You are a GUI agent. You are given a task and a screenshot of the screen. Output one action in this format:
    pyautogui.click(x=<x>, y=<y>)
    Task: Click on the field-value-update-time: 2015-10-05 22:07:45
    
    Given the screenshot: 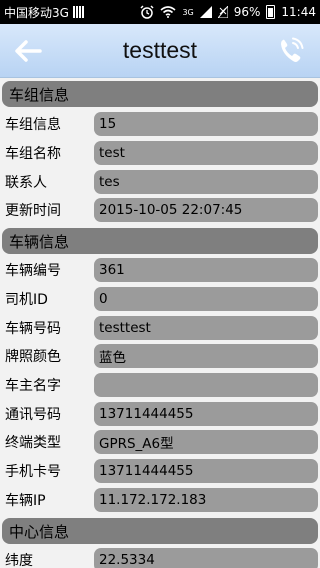 What is the action you would take?
    pyautogui.click(x=206, y=210)
    